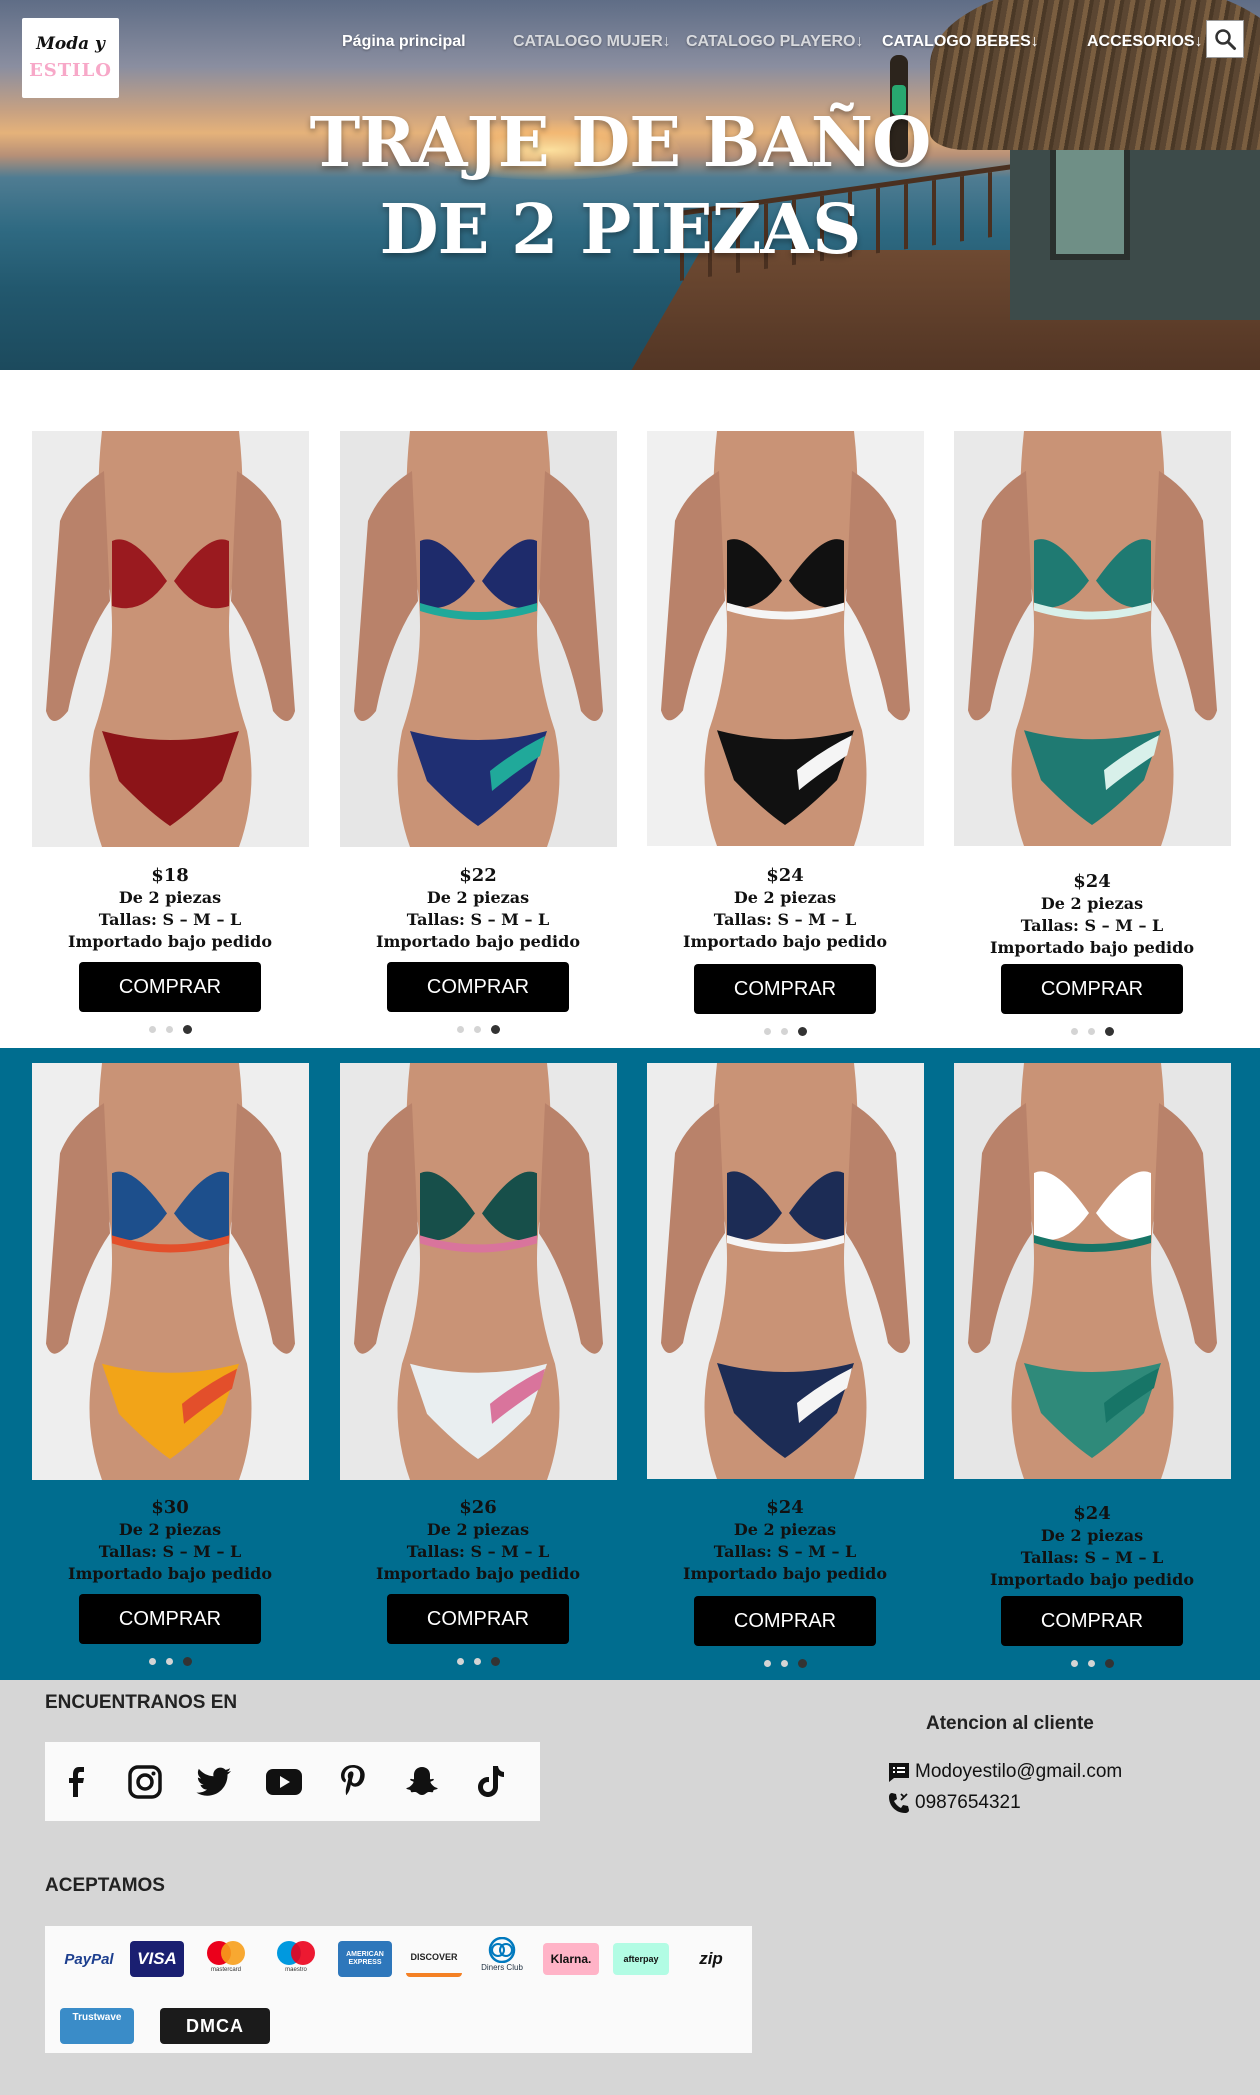  I want to click on nav-home: Página principal, so click(404, 43).